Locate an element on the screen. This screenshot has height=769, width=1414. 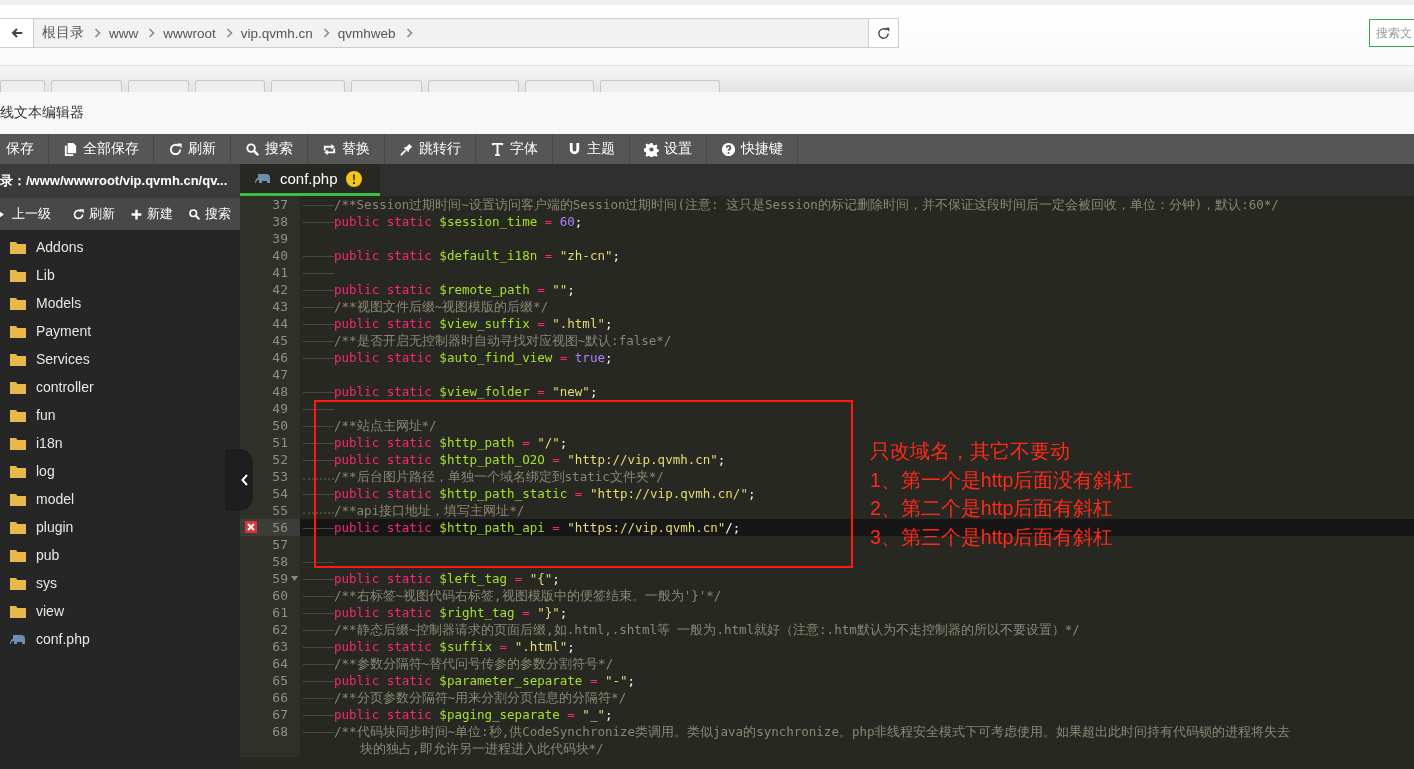
arrow-left-icon is located at coordinates (16, 33).